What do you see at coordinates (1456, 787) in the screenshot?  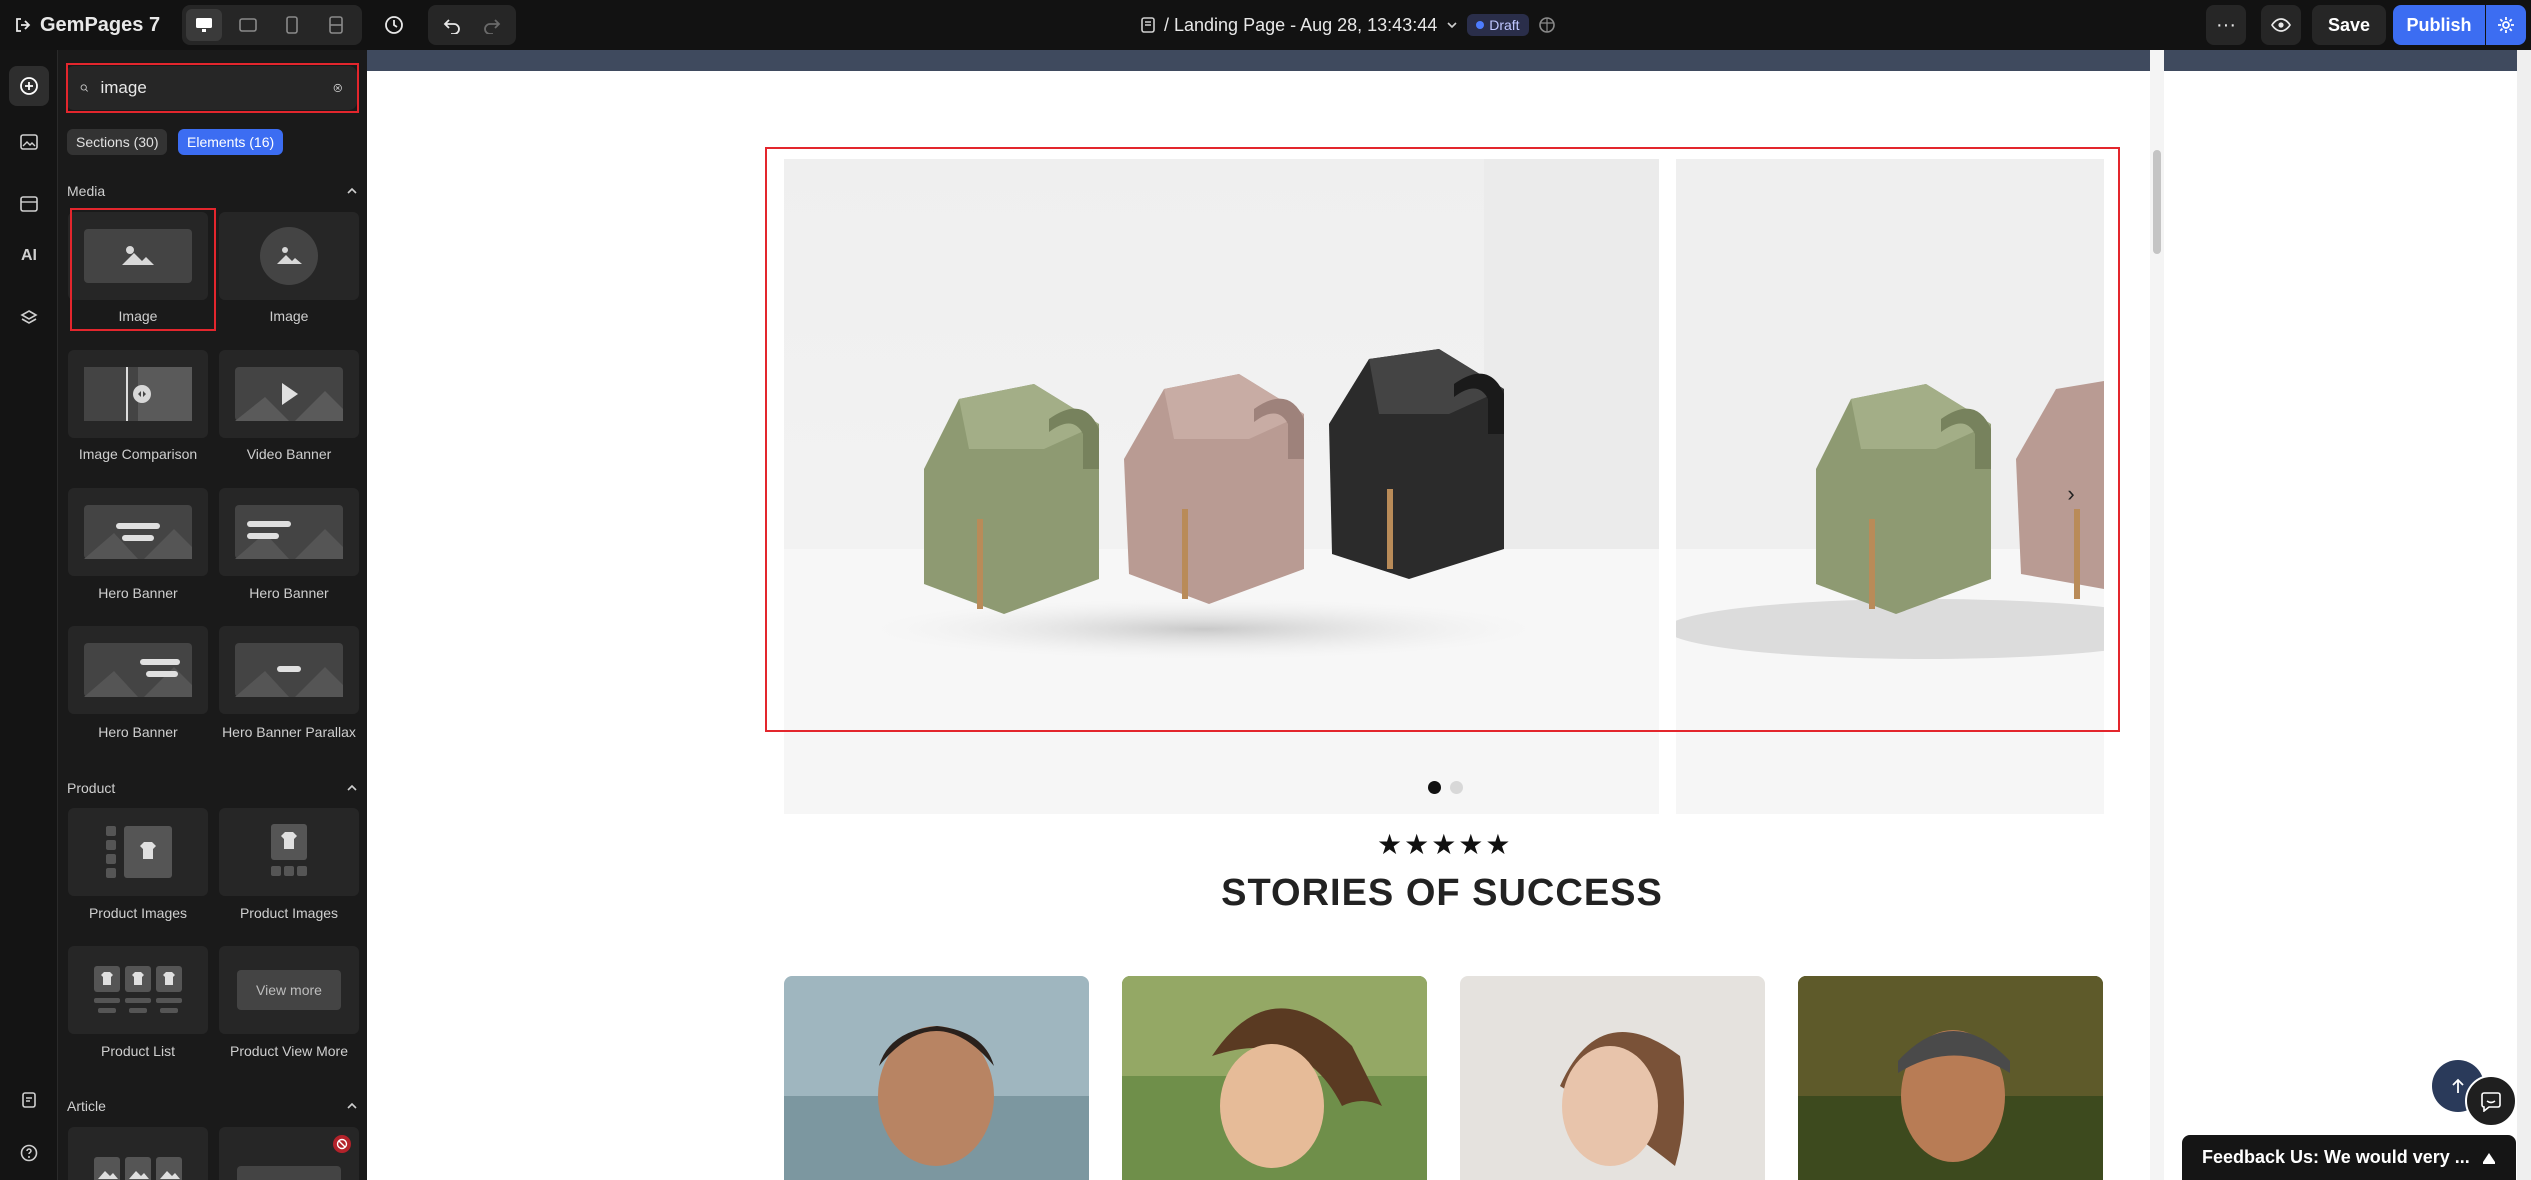 I see `carousel-dot` at bounding box center [1456, 787].